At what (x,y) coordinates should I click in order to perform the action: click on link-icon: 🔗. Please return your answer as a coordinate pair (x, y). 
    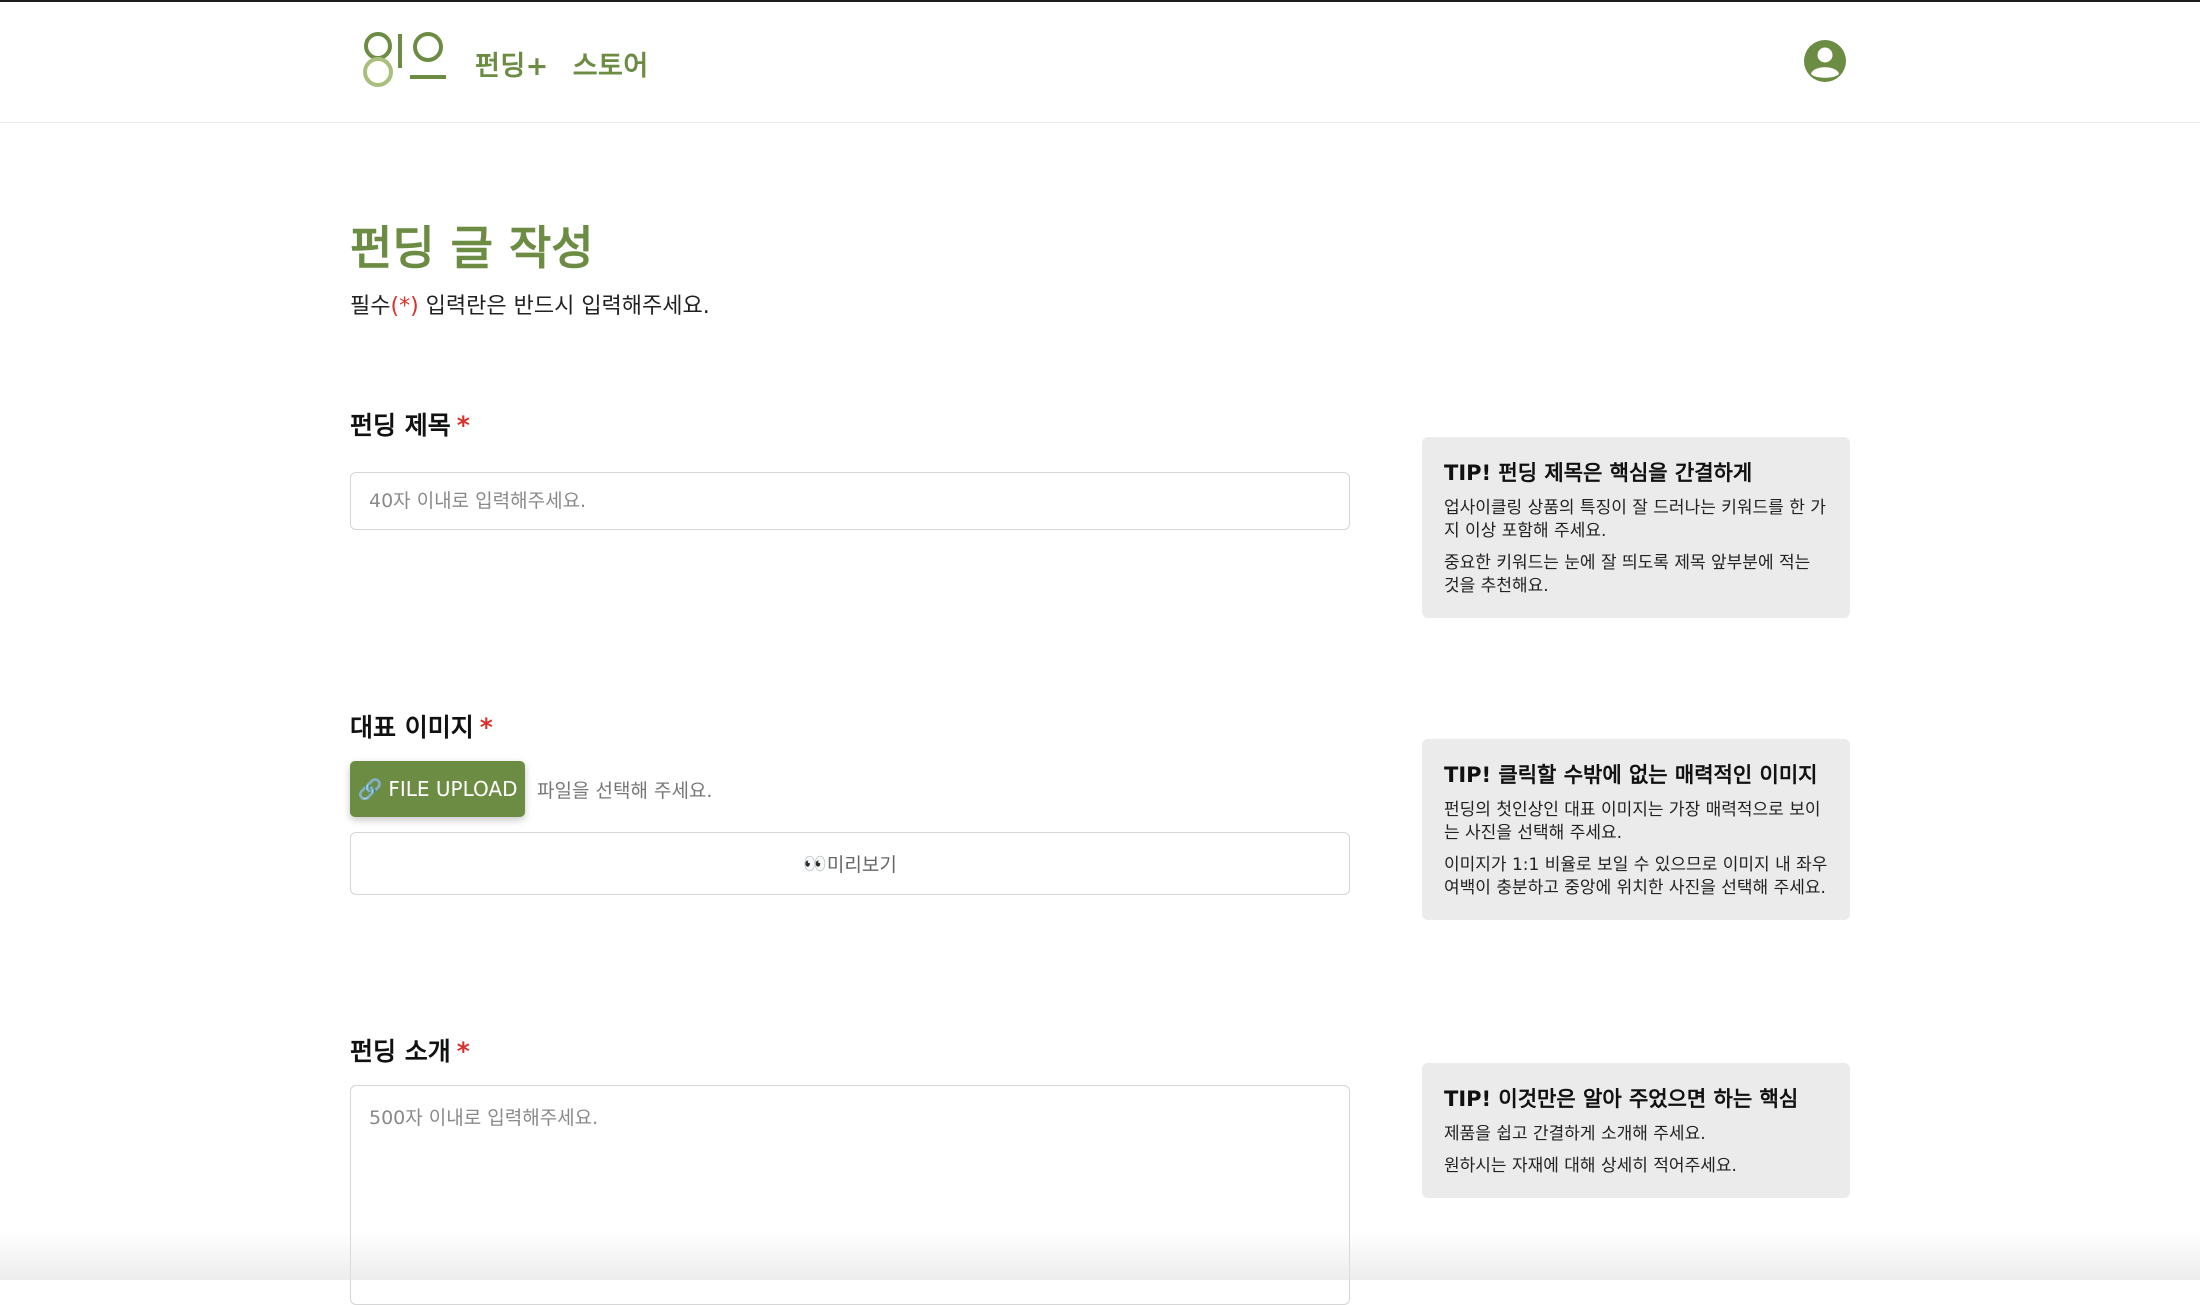
    Looking at the image, I should click on (370, 789).